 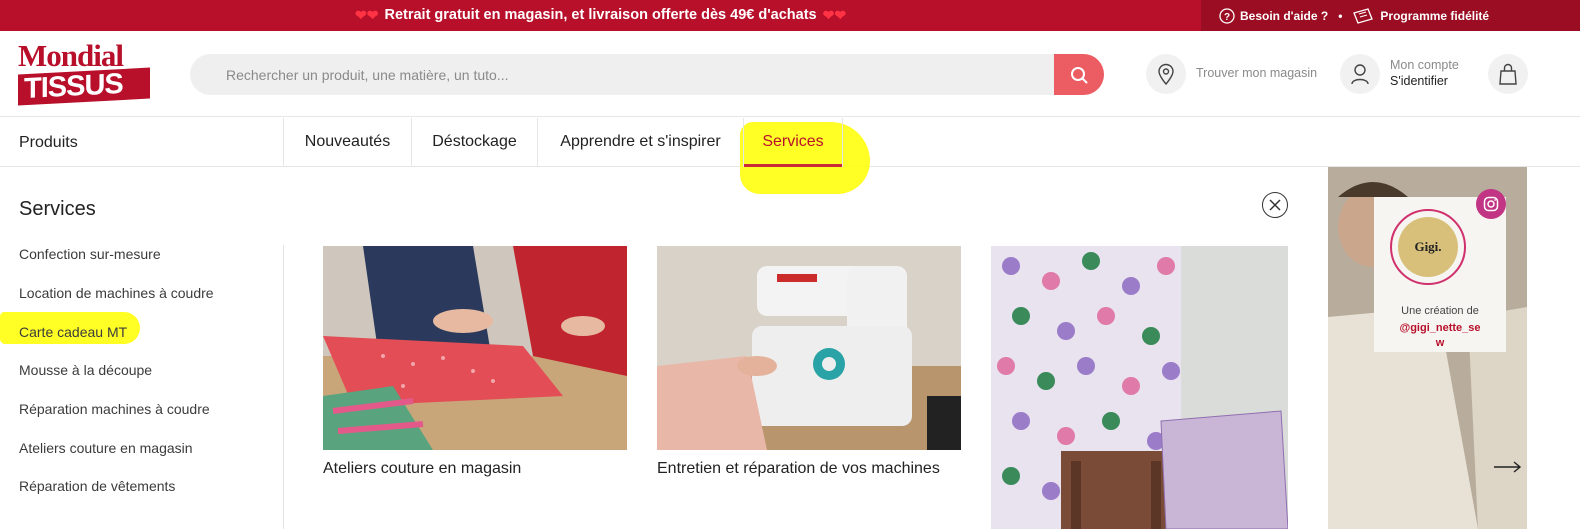 What do you see at coordinates (57, 209) in the screenshot?
I see `panel-title: Services` at bounding box center [57, 209].